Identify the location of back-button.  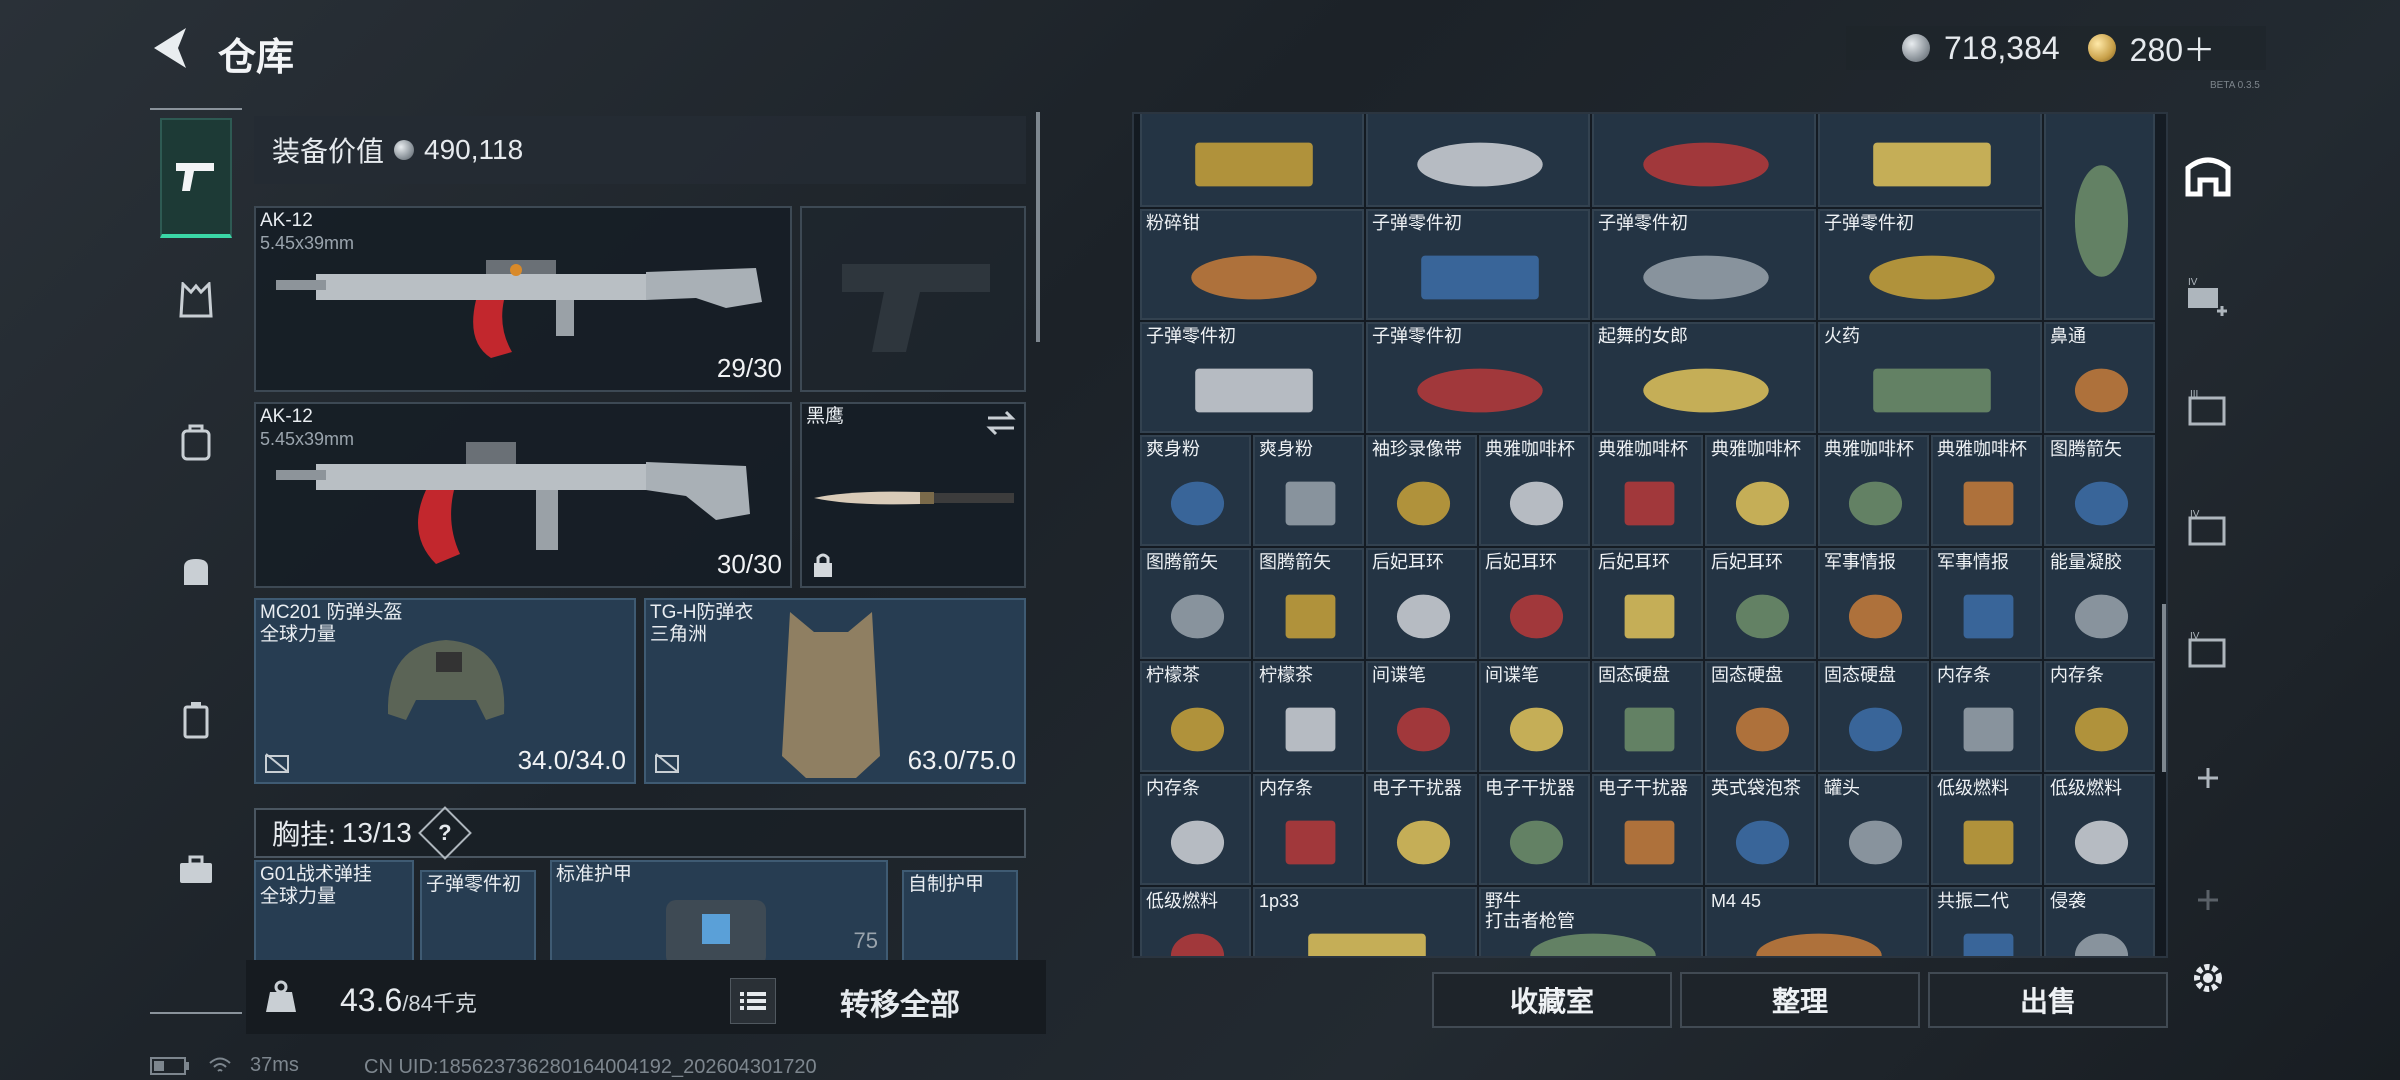
(169, 48).